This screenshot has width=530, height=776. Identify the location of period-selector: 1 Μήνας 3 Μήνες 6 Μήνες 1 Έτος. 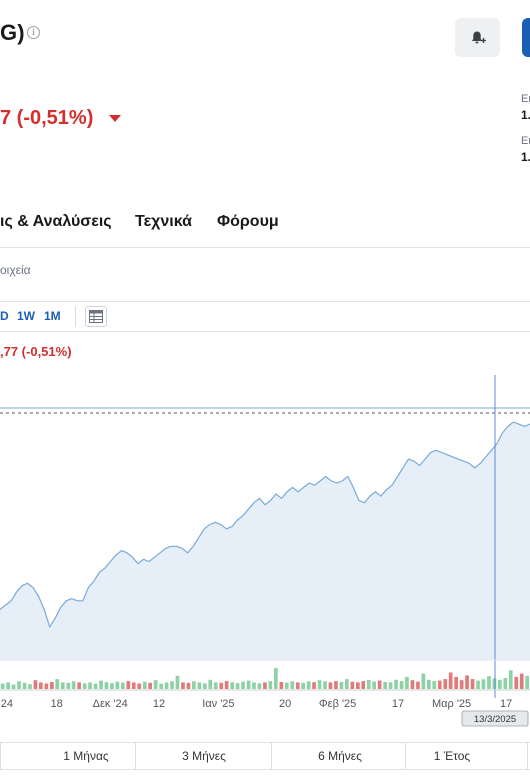
(265, 756).